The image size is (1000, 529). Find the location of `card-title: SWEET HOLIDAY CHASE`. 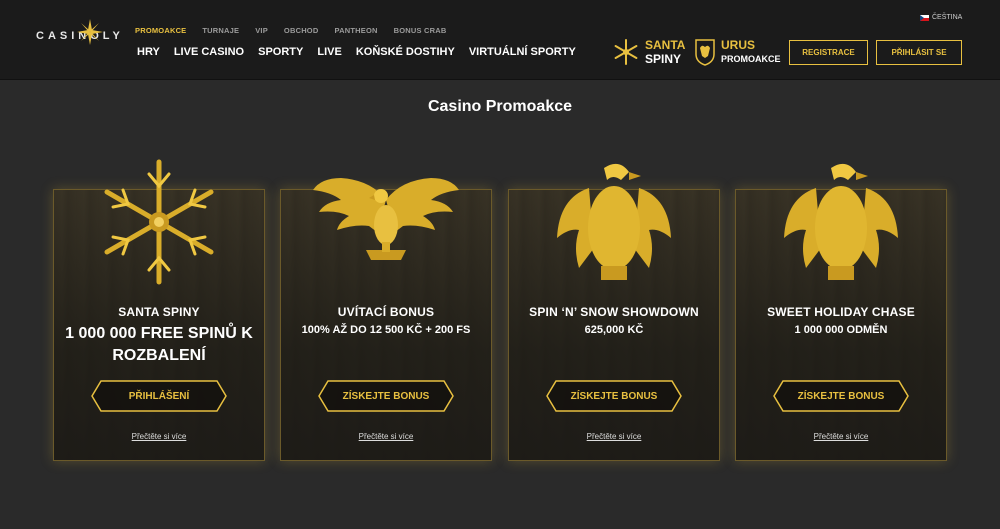

card-title: SWEET HOLIDAY CHASE is located at coordinates (841, 312).